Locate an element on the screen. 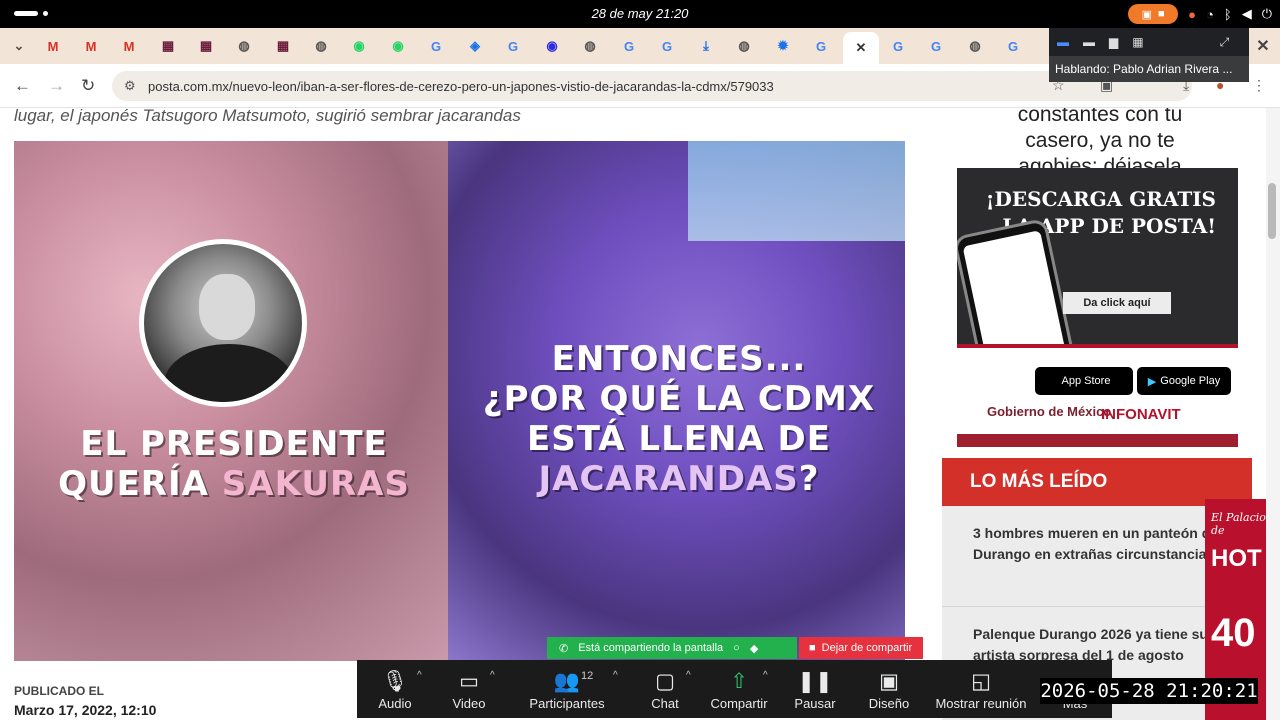 Image resolution: width=1280 pixels, height=720 pixels. back-arrow-icon: ← is located at coordinates (22, 86).